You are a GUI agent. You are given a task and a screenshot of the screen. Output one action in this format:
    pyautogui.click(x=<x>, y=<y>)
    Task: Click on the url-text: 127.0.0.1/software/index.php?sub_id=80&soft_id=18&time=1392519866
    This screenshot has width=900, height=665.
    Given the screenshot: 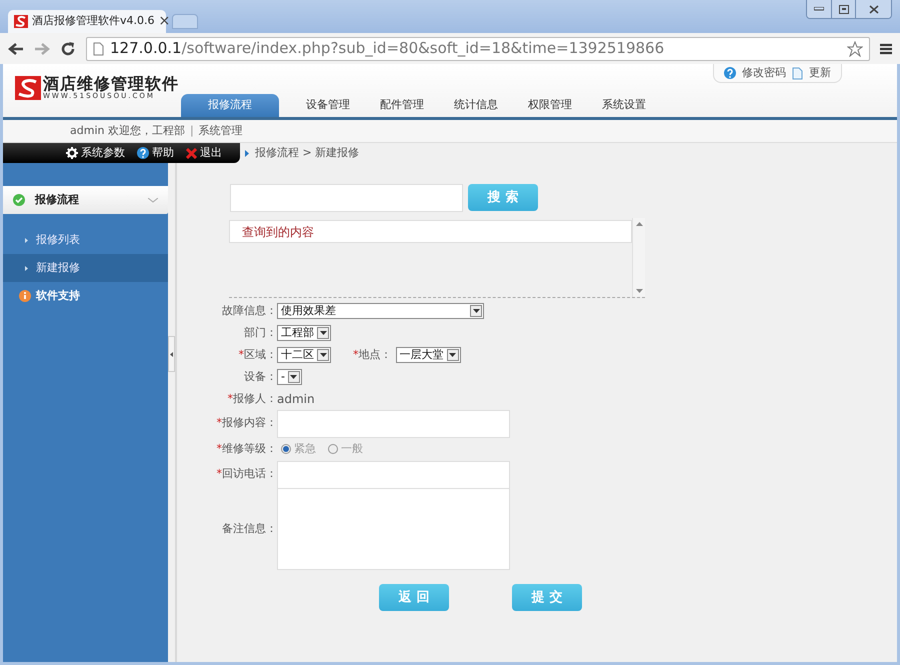 What is the action you would take?
    pyautogui.click(x=387, y=49)
    